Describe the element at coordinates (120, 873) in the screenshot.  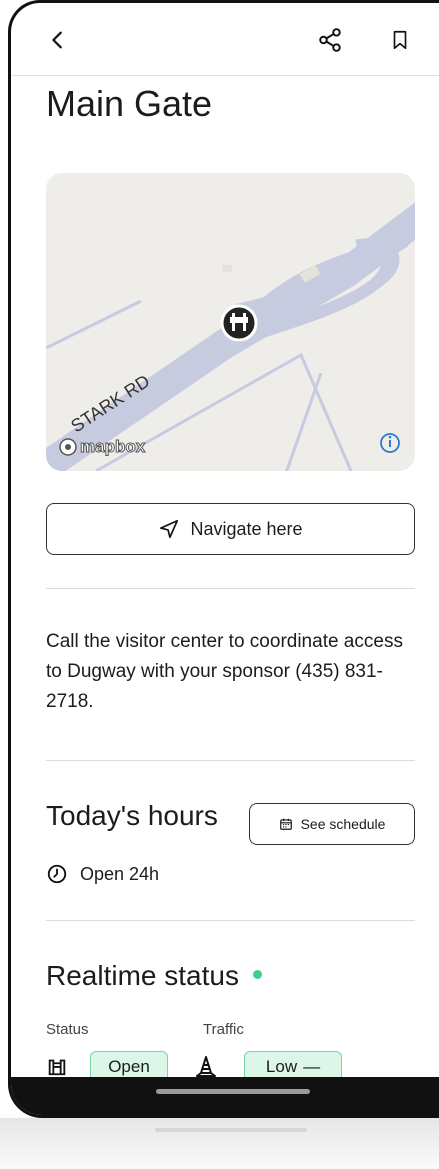
I see `hours-status-text: Open 24h` at that location.